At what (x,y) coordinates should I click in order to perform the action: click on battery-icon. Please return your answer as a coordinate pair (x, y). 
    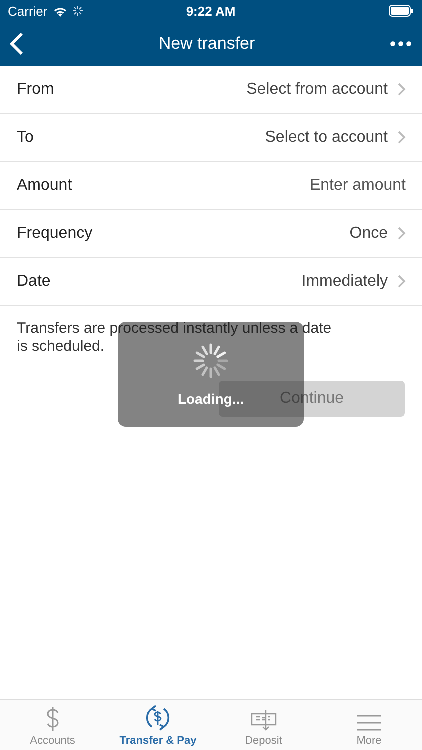
    Looking at the image, I should click on (401, 11).